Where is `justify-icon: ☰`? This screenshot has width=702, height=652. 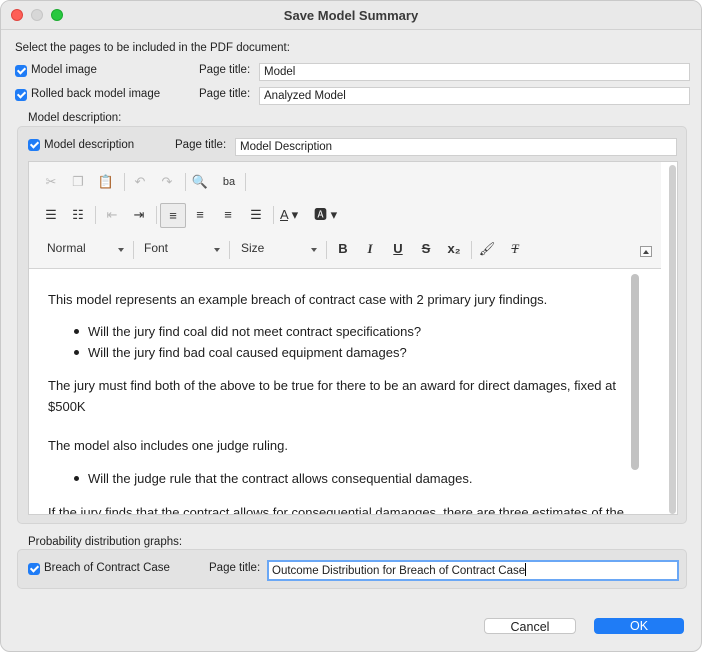 justify-icon: ☰ is located at coordinates (256, 215).